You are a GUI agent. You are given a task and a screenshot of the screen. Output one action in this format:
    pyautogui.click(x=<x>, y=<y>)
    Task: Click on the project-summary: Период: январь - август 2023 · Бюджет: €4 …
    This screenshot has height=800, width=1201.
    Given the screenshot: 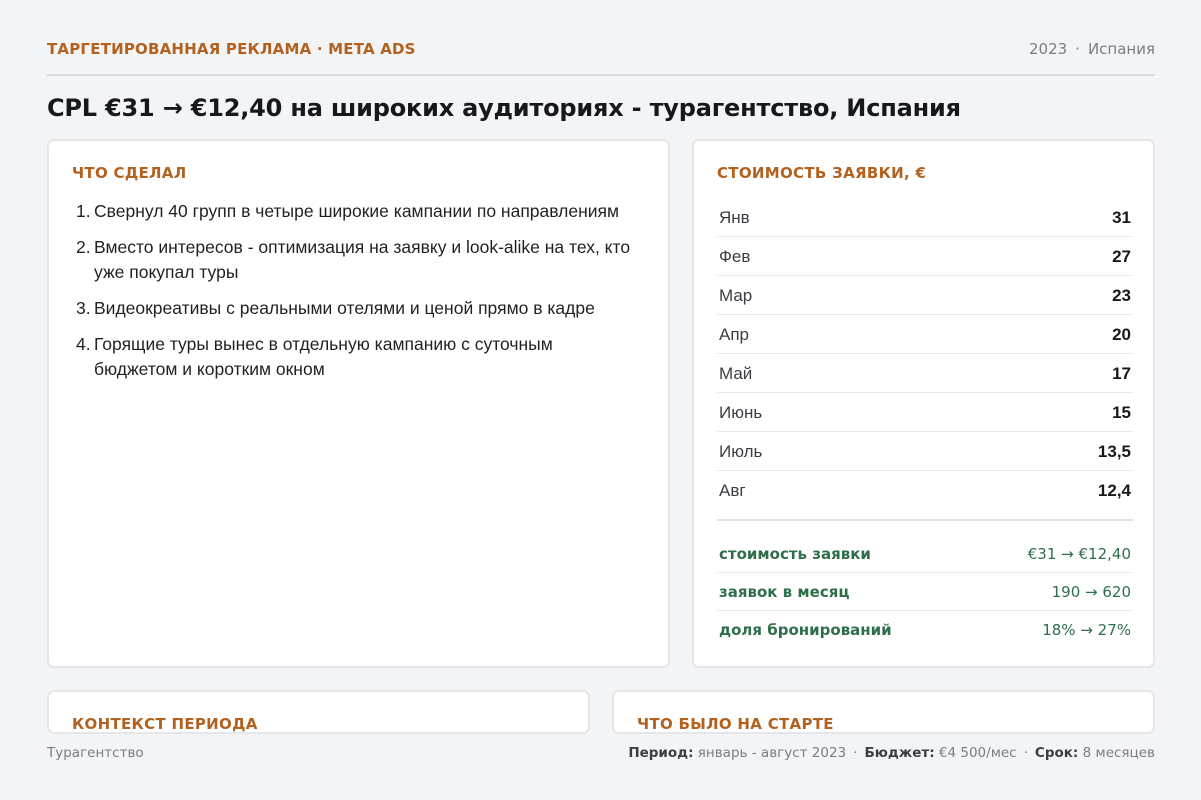 What is the action you would take?
    pyautogui.click(x=891, y=753)
    